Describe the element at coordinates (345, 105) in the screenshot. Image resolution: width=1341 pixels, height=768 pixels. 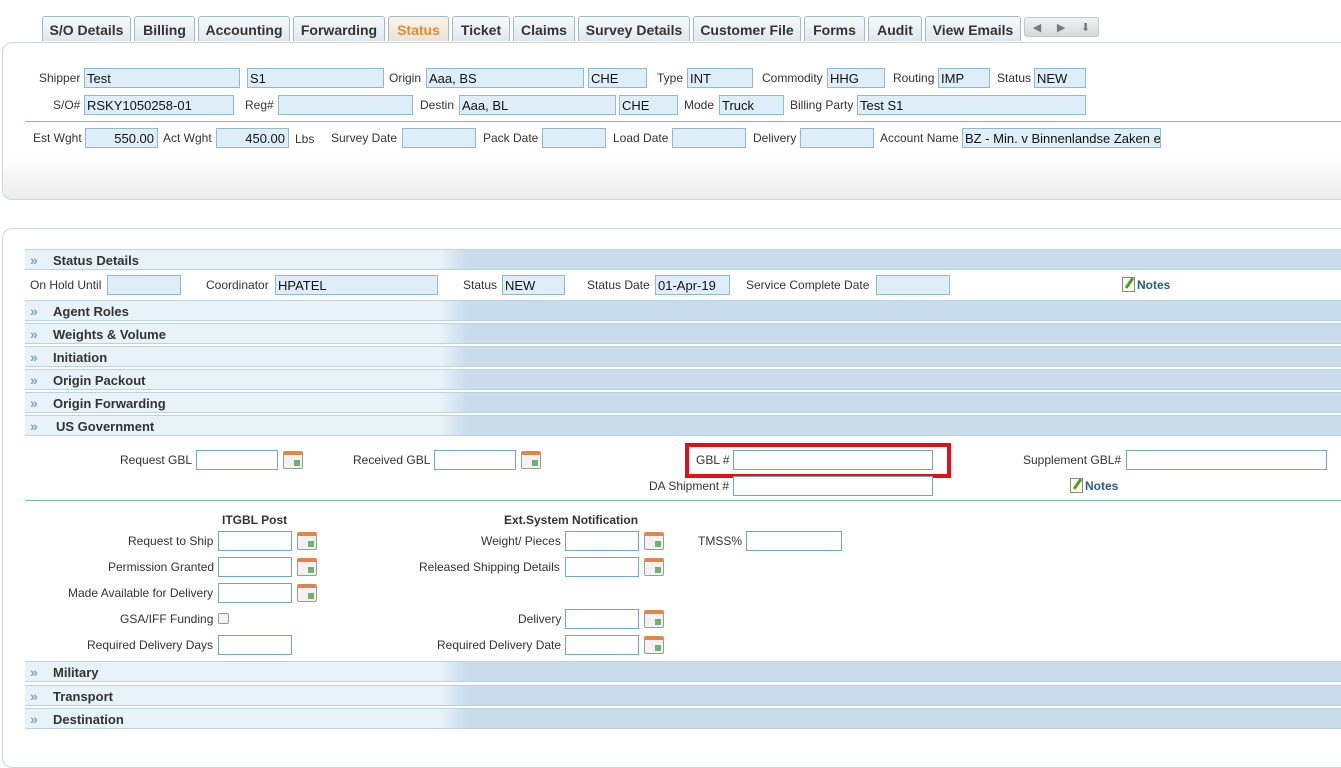
I see `reg-field` at that location.